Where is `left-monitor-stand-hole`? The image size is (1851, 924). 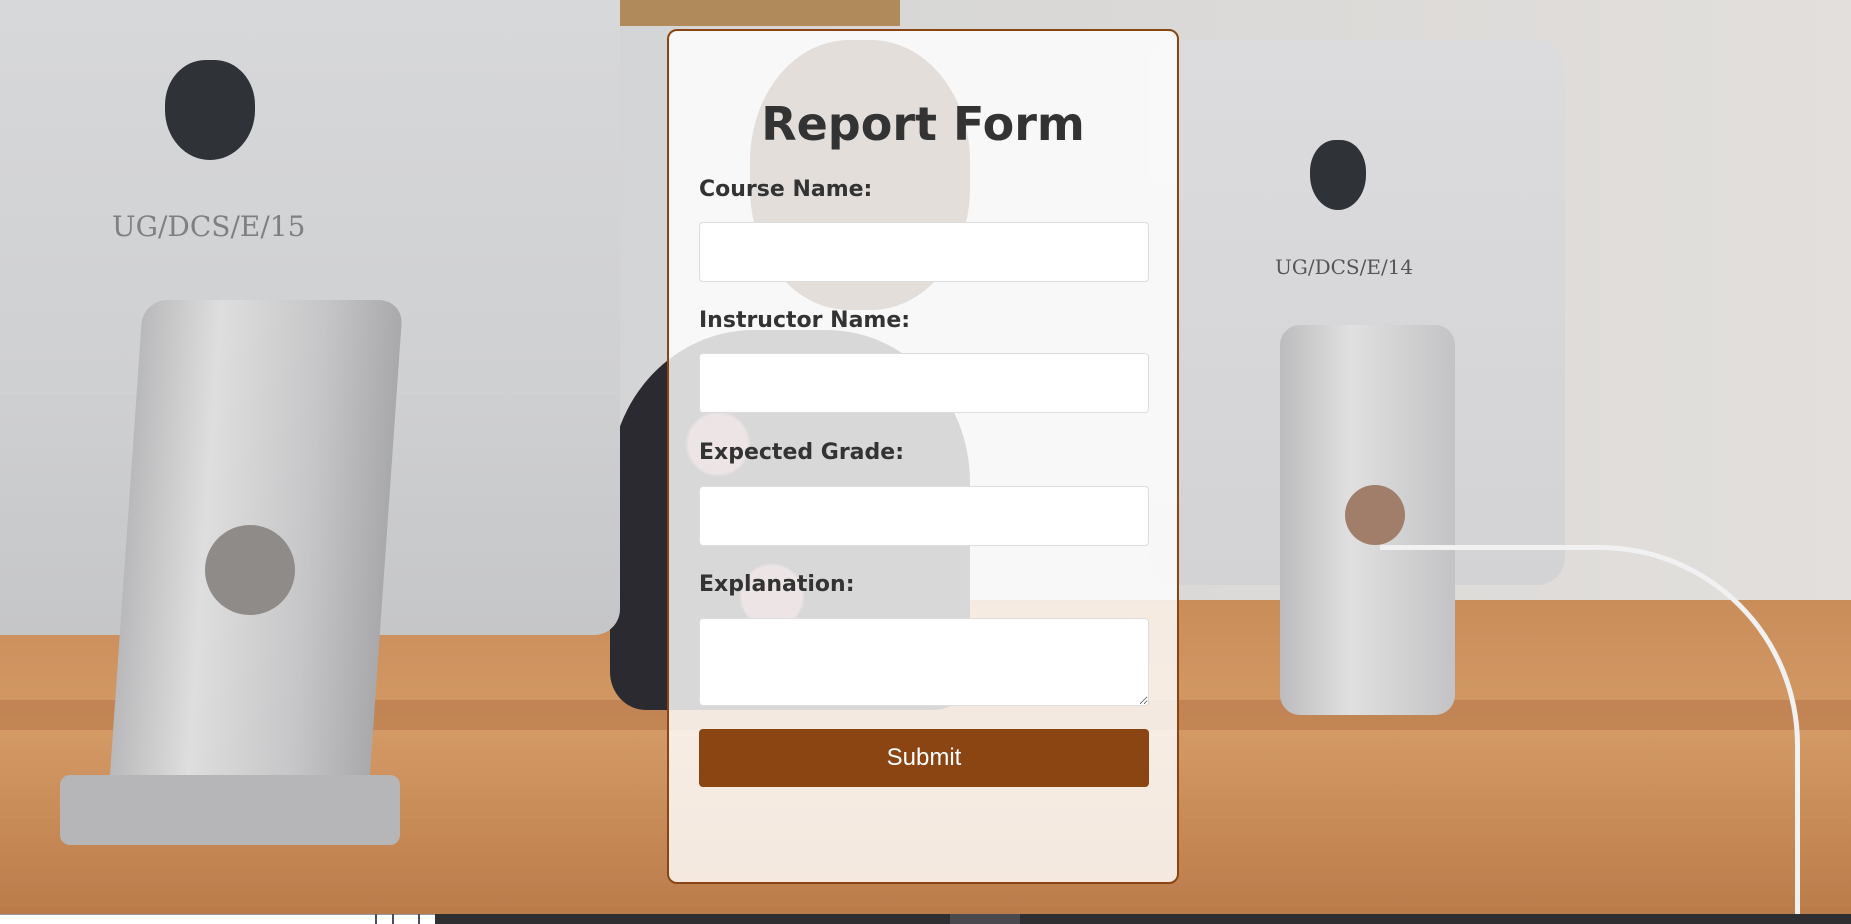 left-monitor-stand-hole is located at coordinates (250, 570).